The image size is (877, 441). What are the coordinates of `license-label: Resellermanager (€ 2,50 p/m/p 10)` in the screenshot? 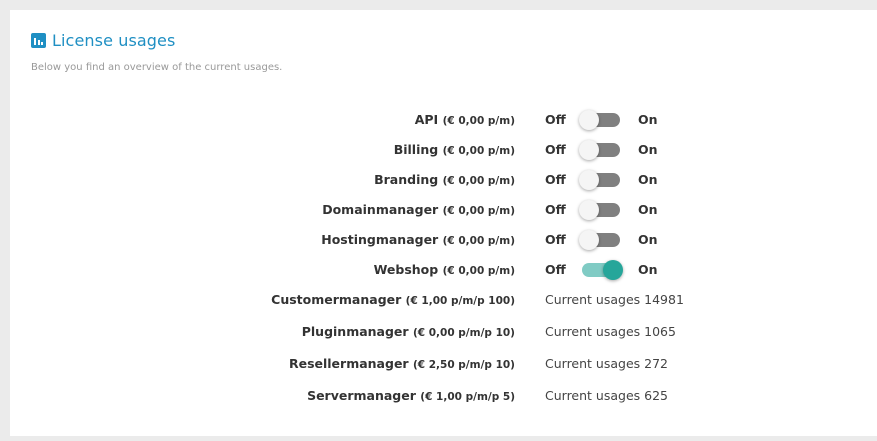 It's located at (401, 363).